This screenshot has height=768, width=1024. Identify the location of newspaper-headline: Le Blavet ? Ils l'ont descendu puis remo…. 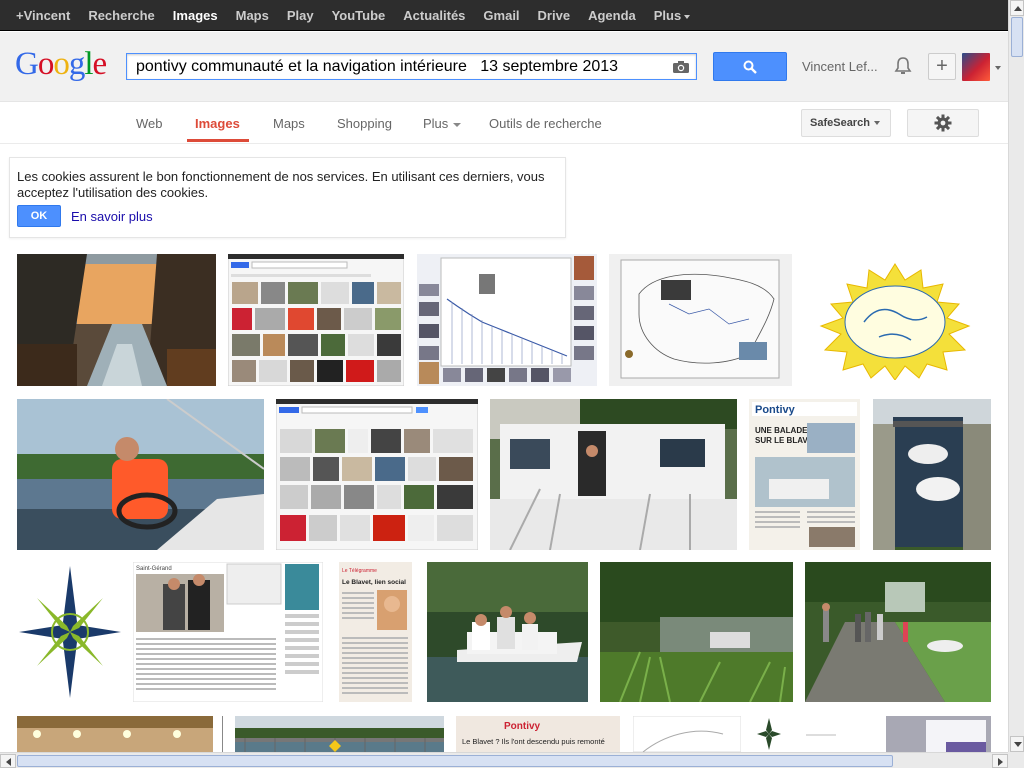
(533, 741).